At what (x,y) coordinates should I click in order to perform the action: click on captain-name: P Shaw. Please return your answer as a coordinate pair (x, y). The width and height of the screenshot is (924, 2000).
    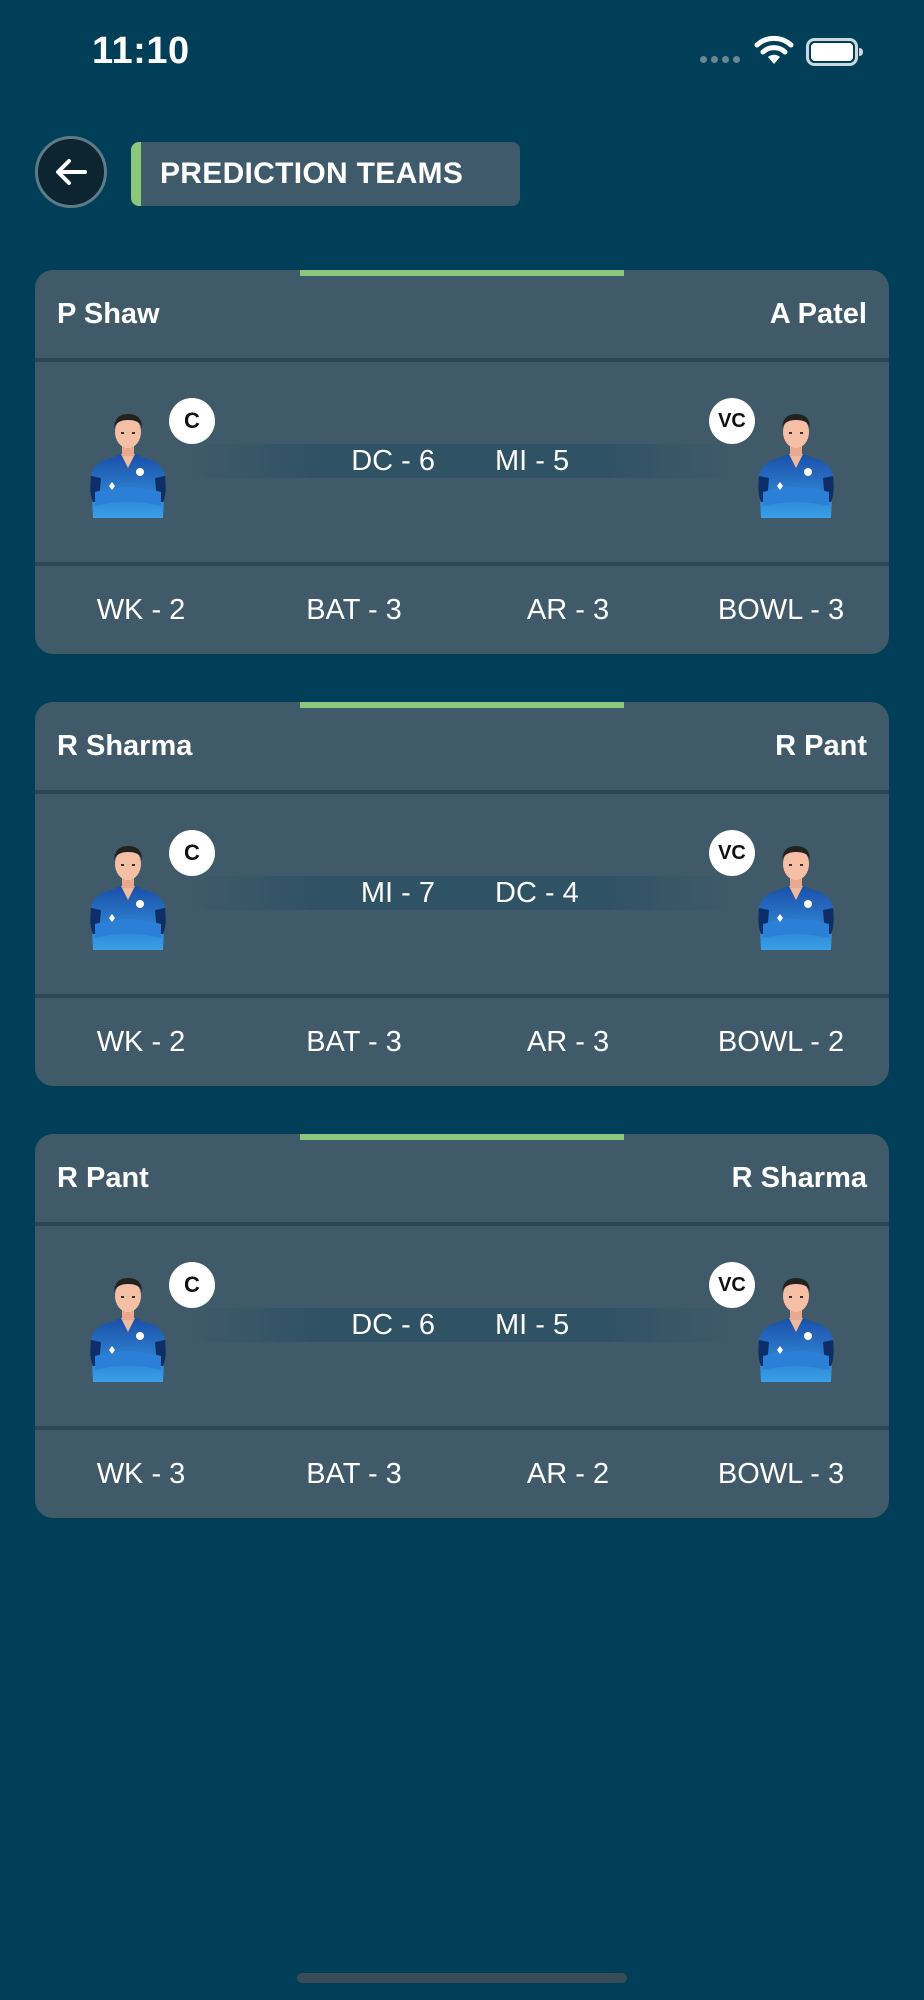
    Looking at the image, I should click on (108, 314).